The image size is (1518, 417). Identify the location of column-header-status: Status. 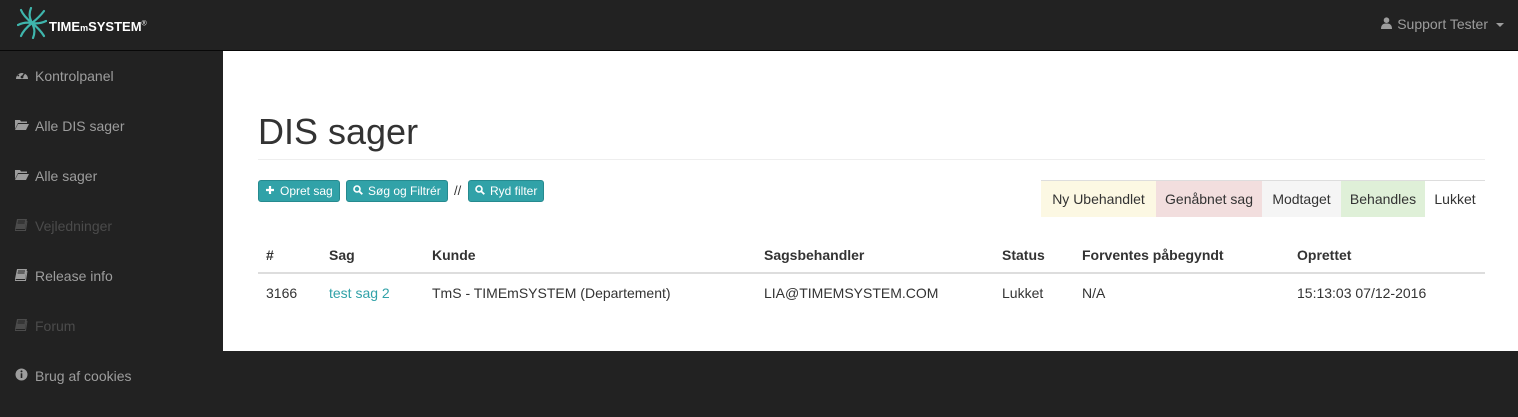
(1023, 255).